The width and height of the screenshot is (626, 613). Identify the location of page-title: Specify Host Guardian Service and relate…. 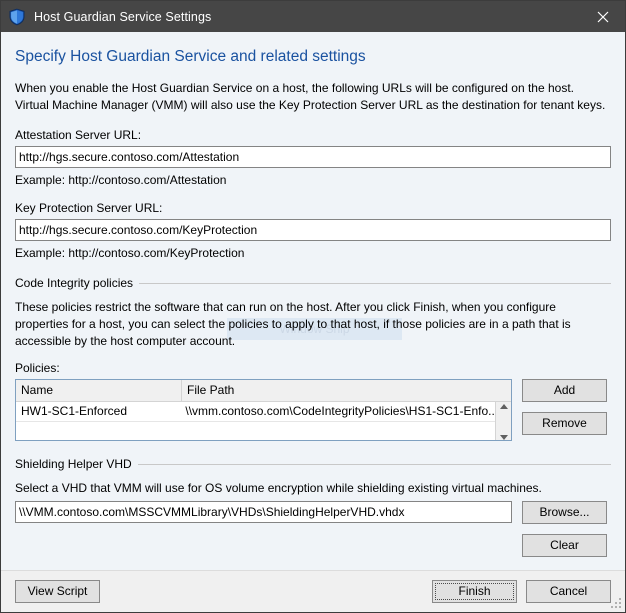
(190, 56).